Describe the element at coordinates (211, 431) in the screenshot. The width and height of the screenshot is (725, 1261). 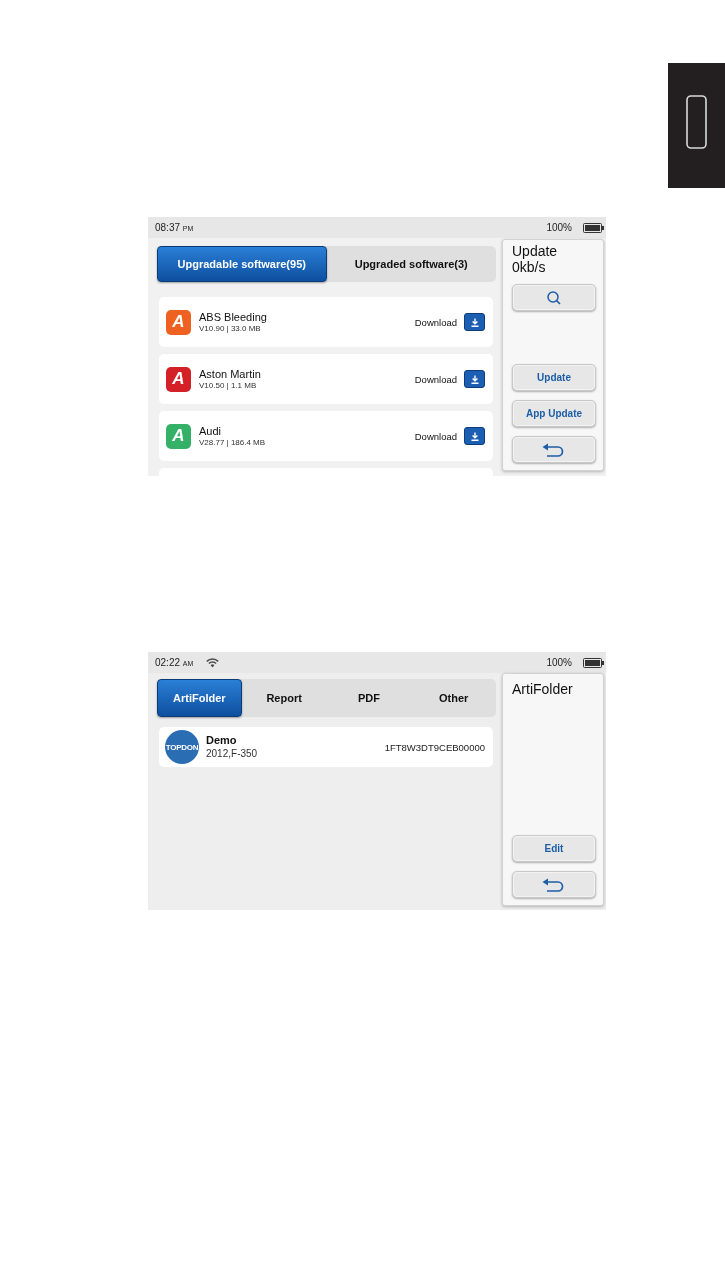
I see `software-name: Audi` at that location.